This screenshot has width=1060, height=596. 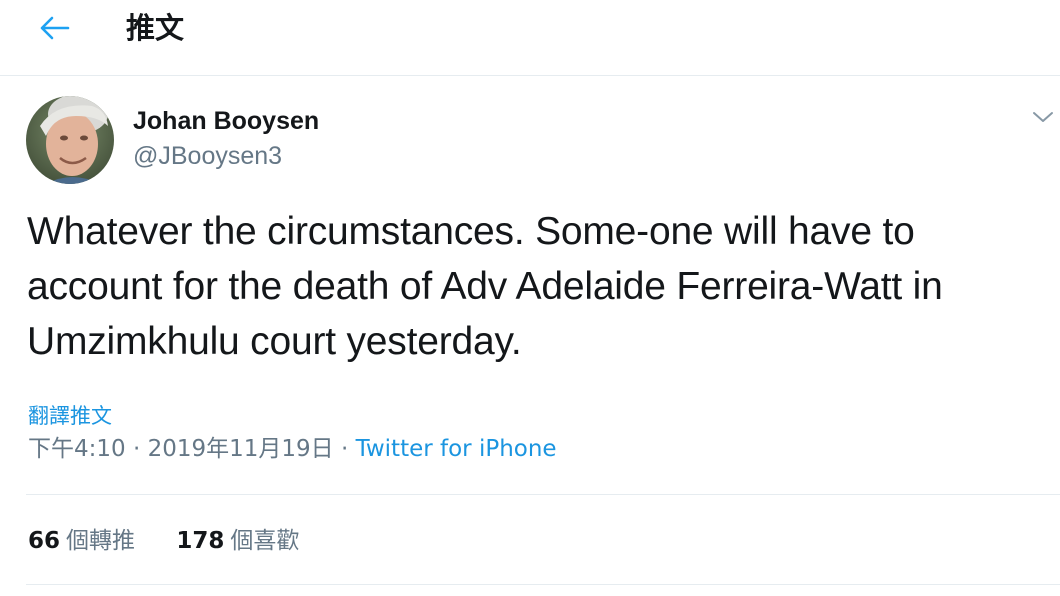 What do you see at coordinates (241, 449) in the screenshot?
I see `tweet-date: 2019年11月19日` at bounding box center [241, 449].